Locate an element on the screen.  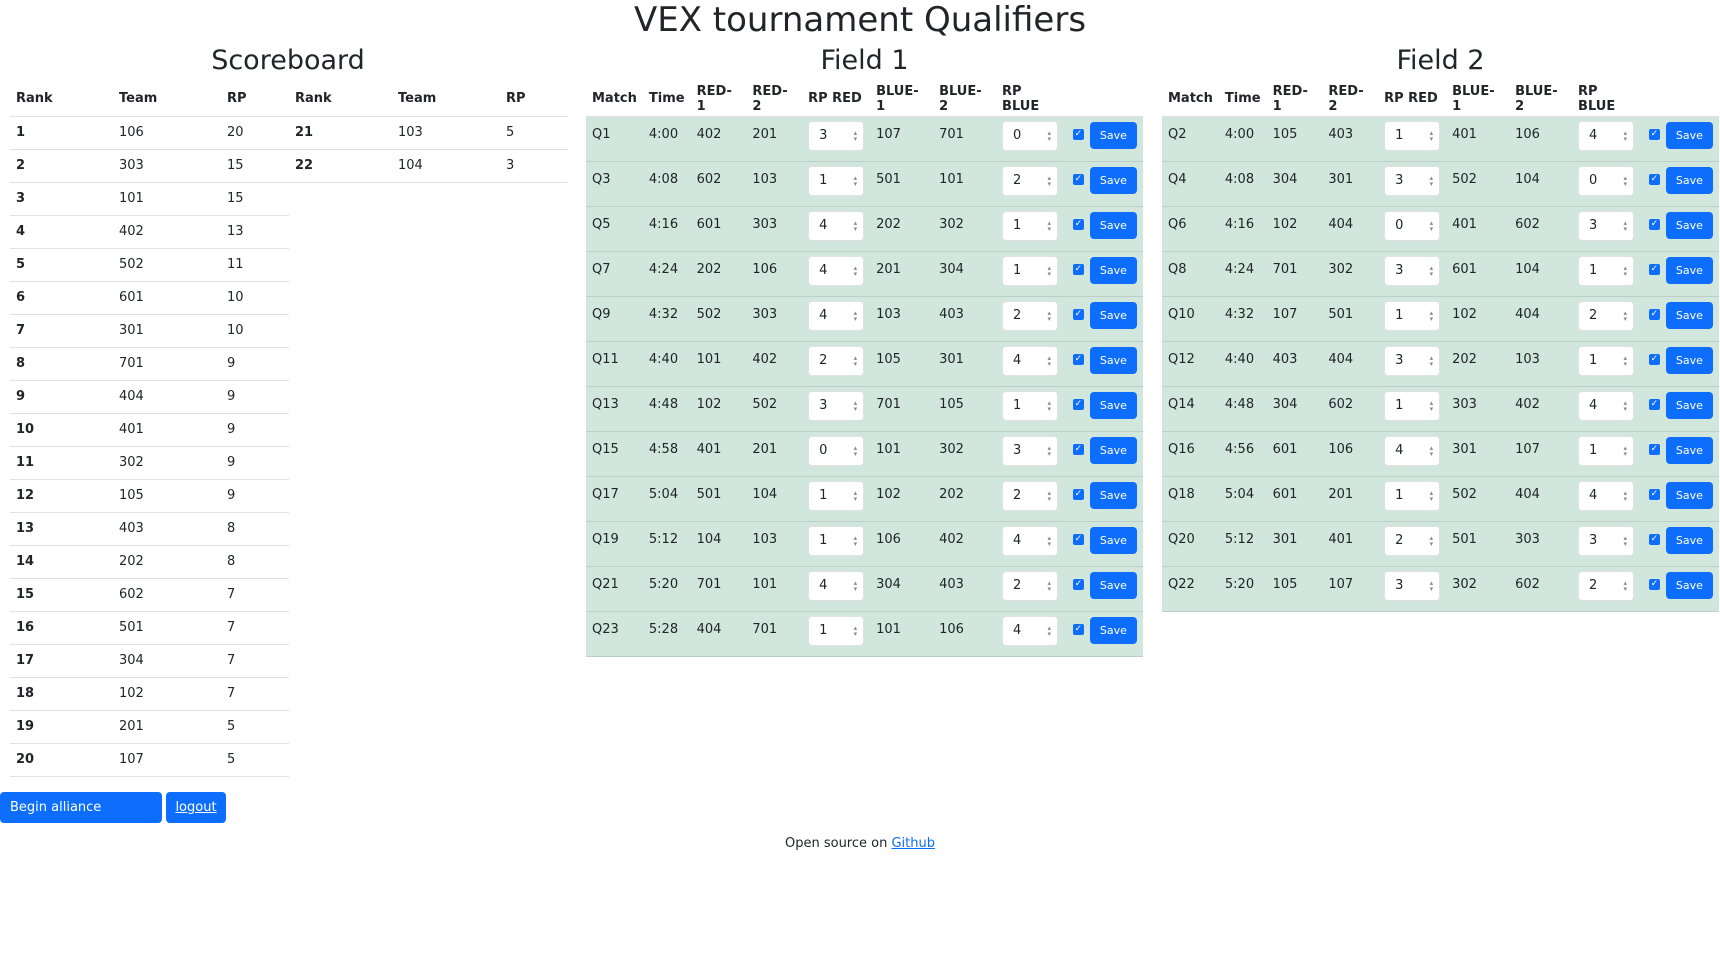
logout-button: logout is located at coordinates (196, 807).